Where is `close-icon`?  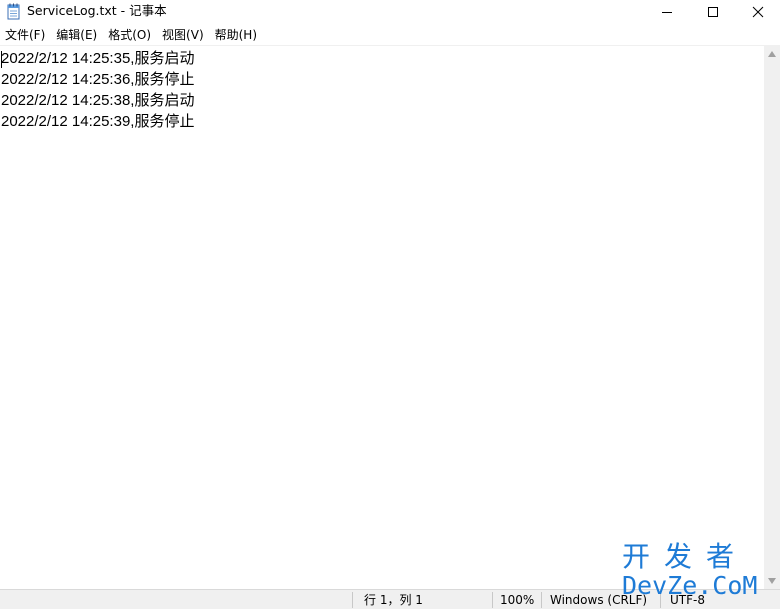
close-icon is located at coordinates (758, 12).